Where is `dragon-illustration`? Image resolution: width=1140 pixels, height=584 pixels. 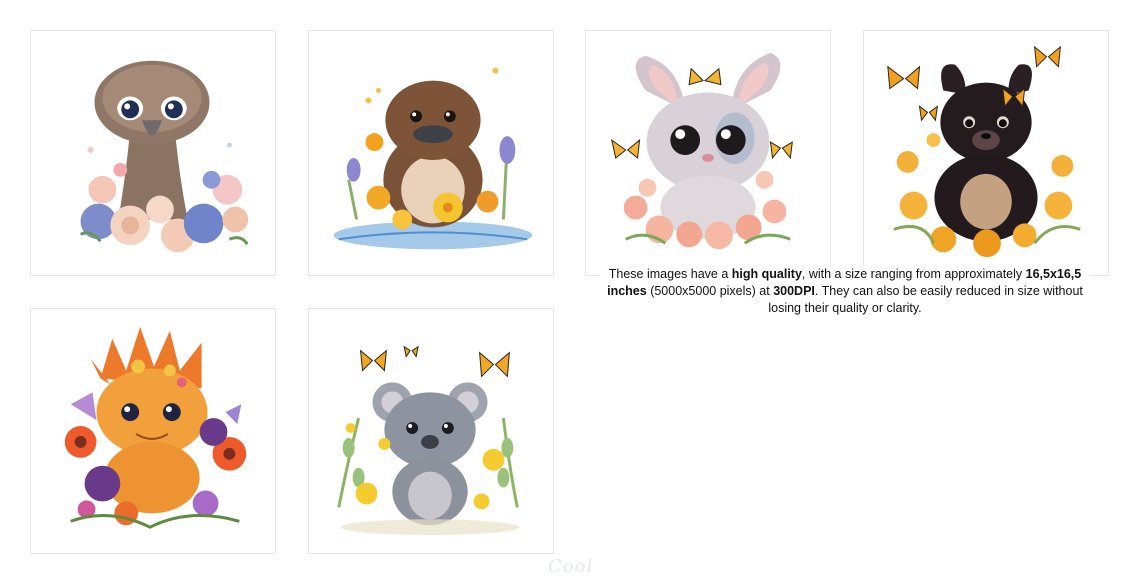
dragon-illustration is located at coordinates (155, 427).